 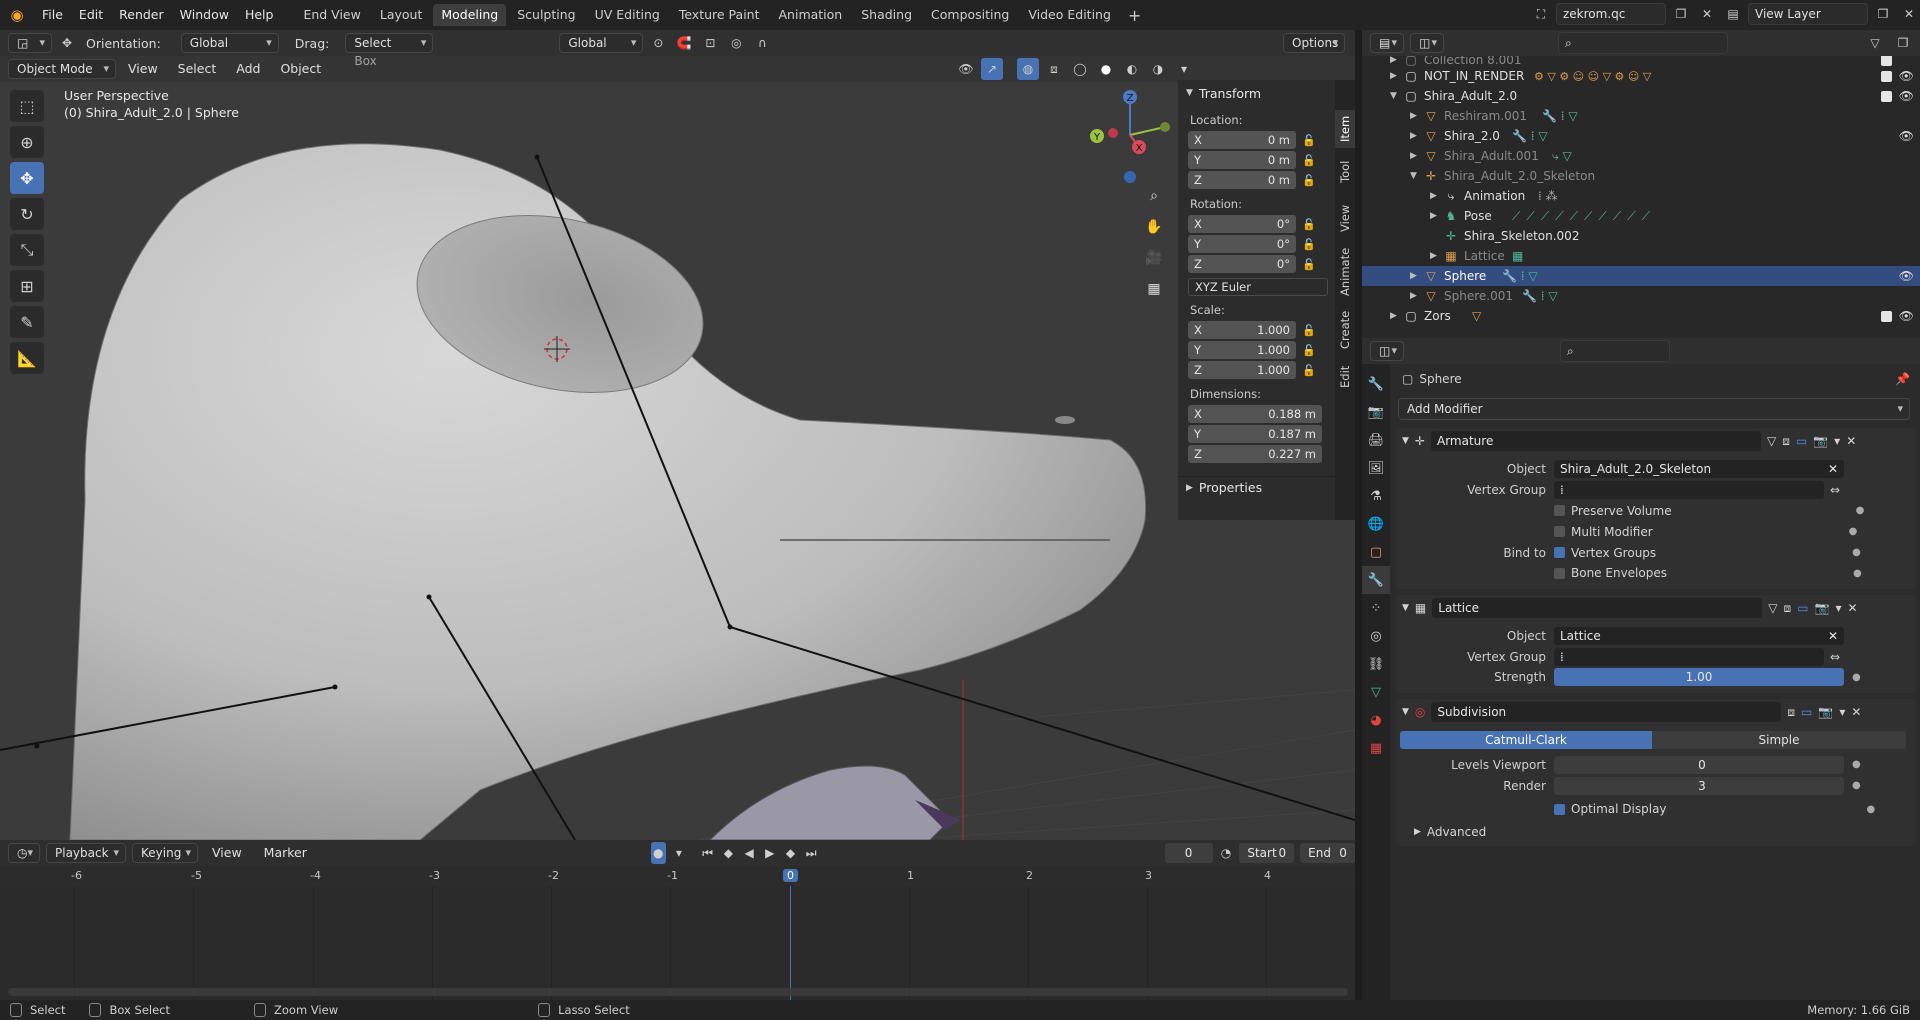 I want to click on outliner-row: ▶ ▢ Zors ▽ 👁, so click(x=1641, y=316).